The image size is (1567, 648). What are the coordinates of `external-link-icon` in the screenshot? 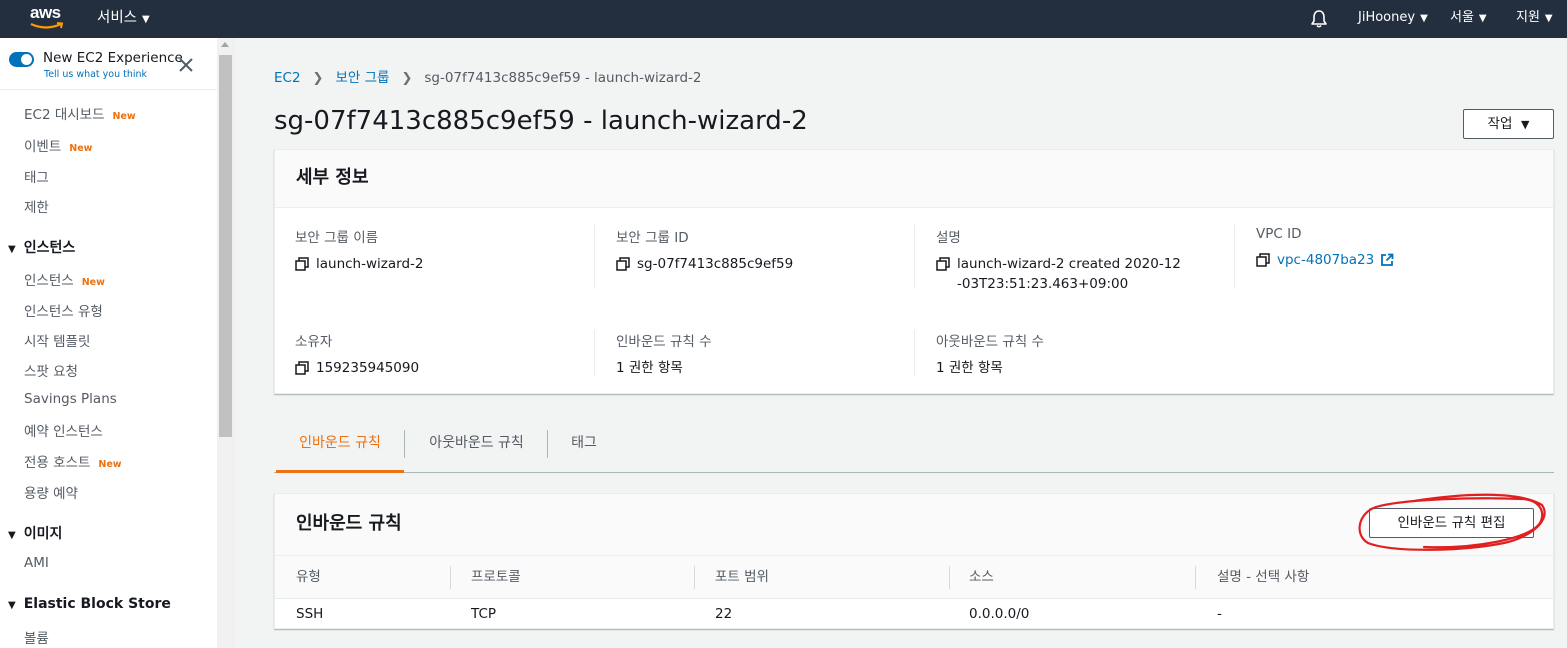 It's located at (1387, 260).